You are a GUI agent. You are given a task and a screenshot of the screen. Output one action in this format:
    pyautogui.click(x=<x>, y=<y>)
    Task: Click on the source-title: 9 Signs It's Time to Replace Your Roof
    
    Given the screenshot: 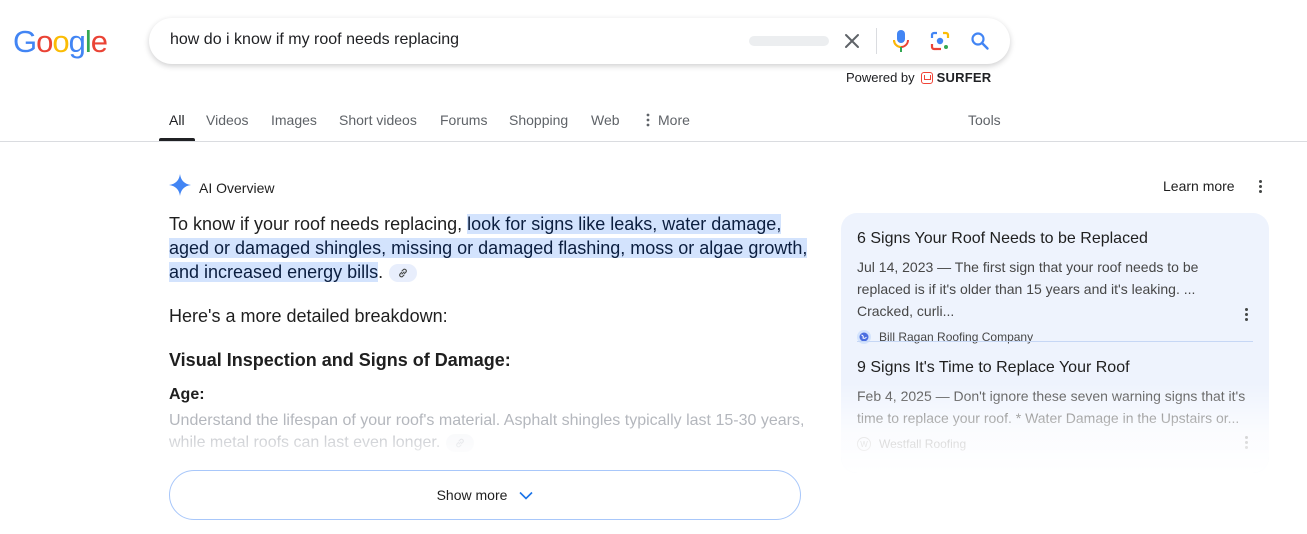 What is the action you would take?
    pyautogui.click(x=1055, y=368)
    